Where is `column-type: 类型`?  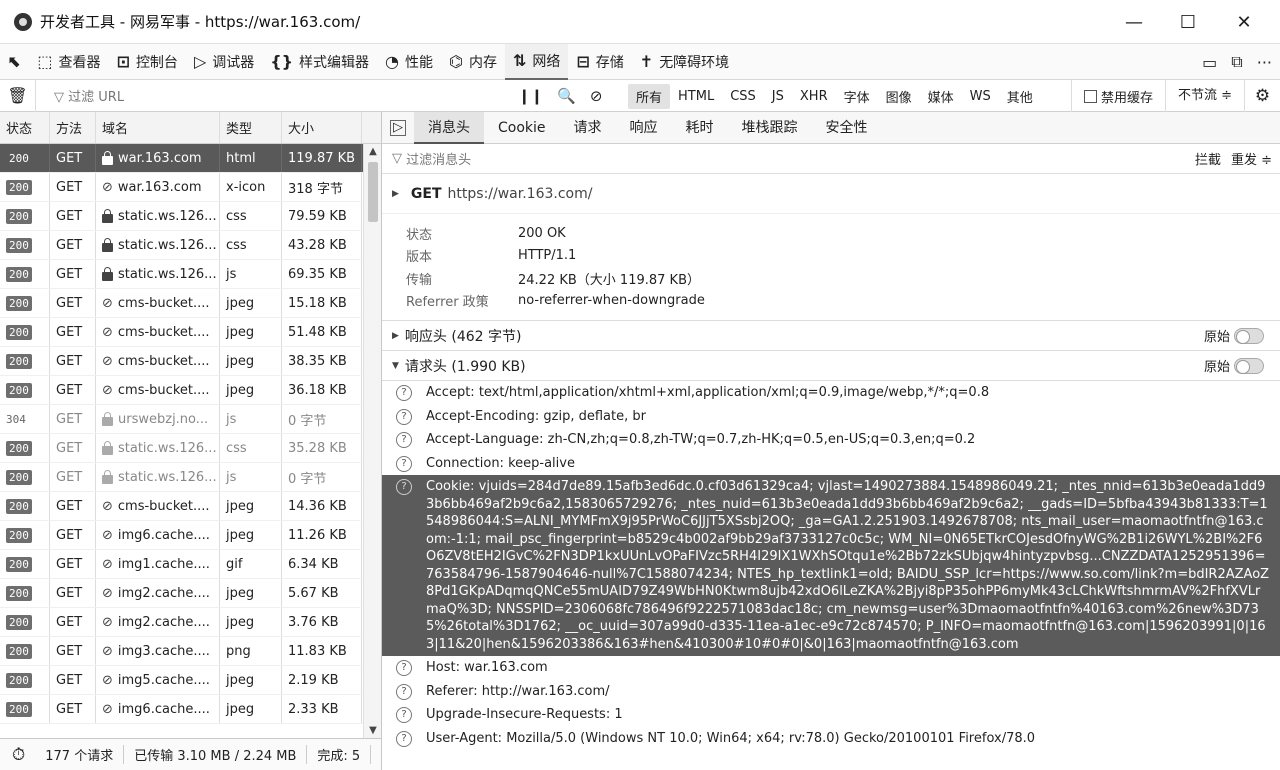 column-type: 类型 is located at coordinates (251, 127).